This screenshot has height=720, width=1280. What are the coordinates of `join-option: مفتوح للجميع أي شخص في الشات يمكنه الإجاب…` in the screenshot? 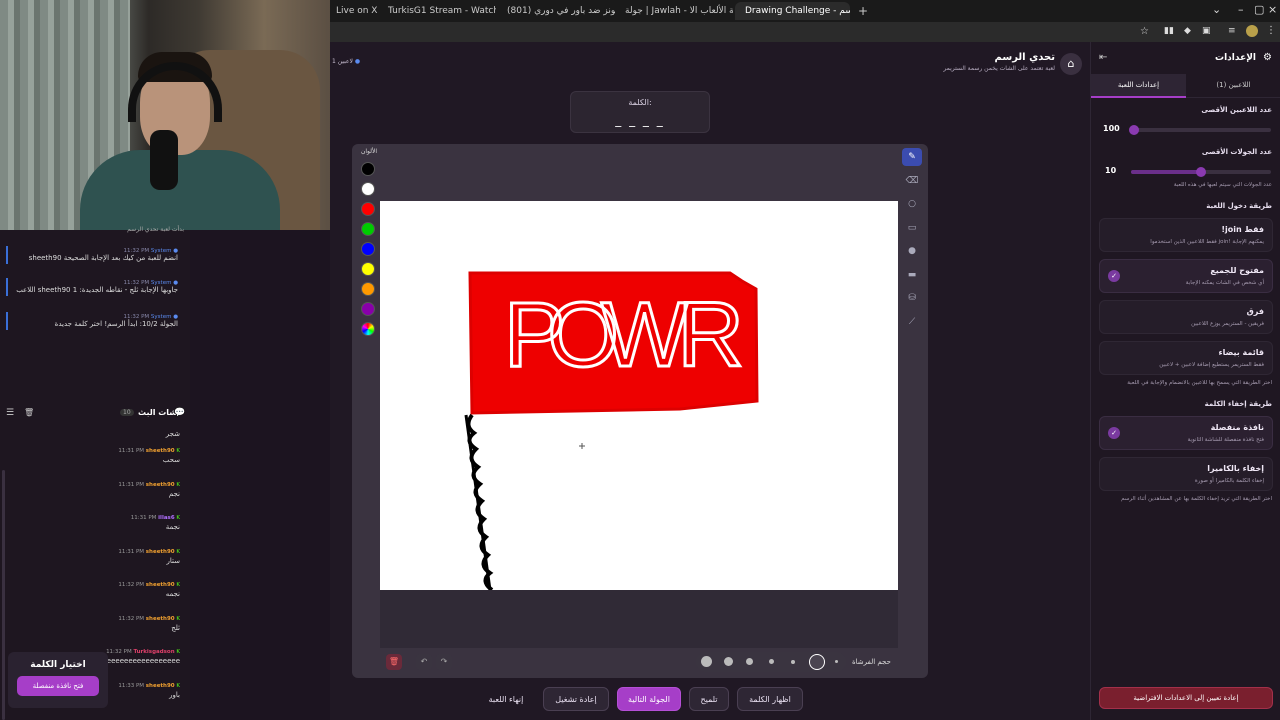 It's located at (1186, 276).